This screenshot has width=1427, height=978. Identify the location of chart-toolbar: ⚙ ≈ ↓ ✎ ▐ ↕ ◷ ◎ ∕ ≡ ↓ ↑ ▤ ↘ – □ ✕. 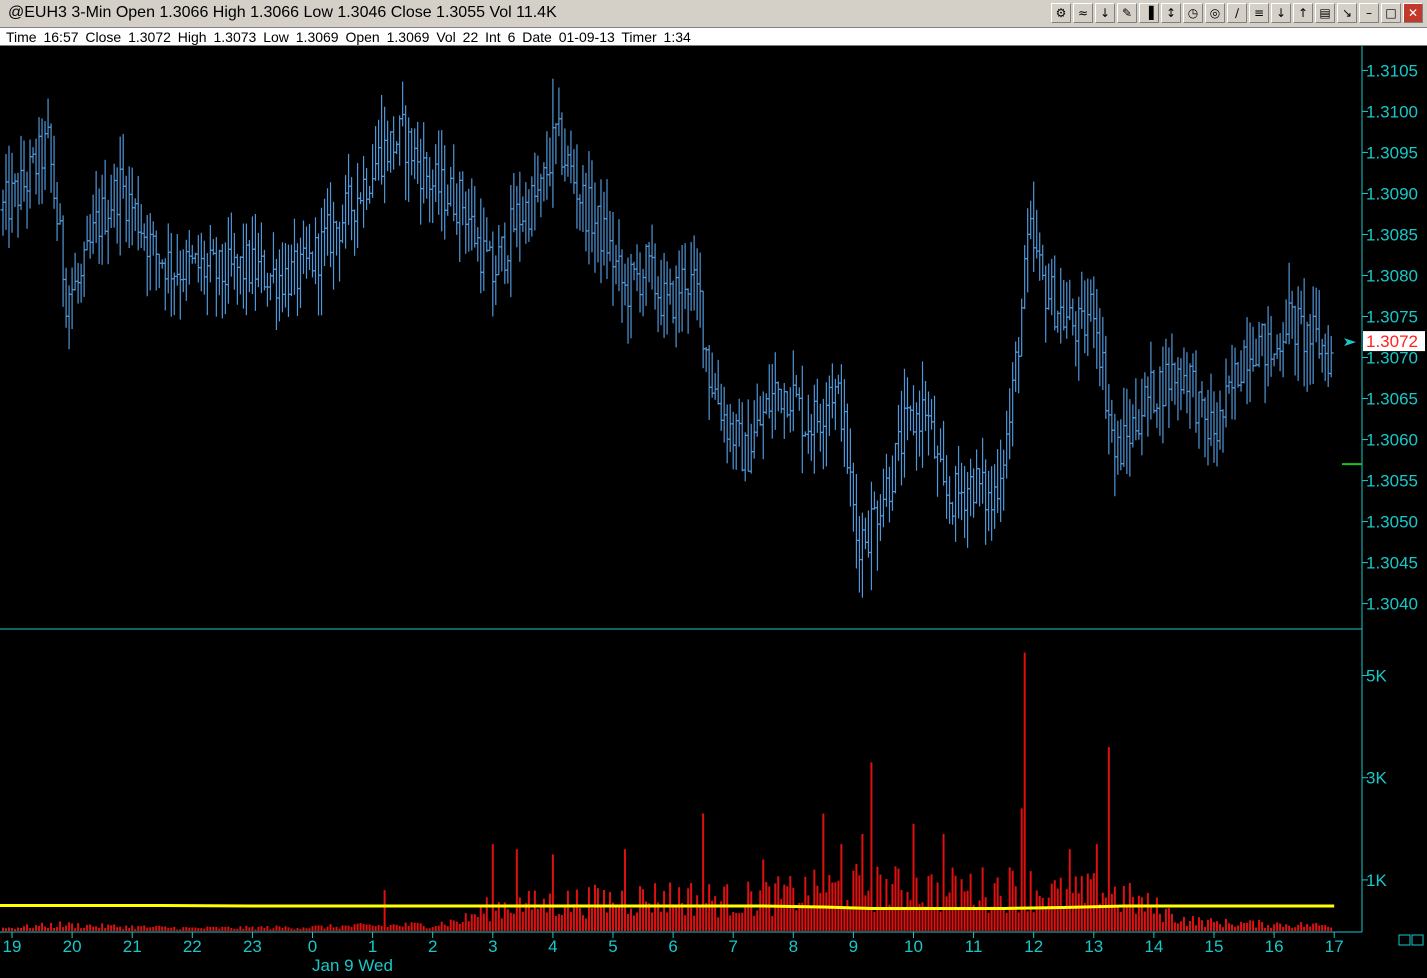
(1237, 13).